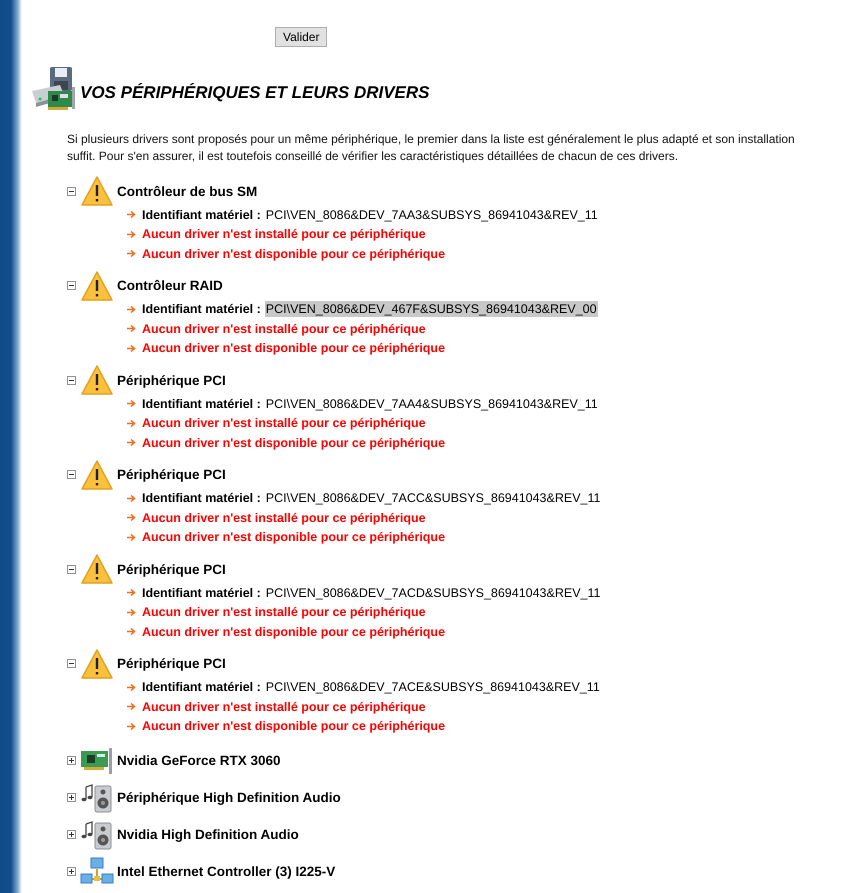  What do you see at coordinates (229, 797) in the screenshot?
I see `device-name: Périphérique High Definition Audio` at bounding box center [229, 797].